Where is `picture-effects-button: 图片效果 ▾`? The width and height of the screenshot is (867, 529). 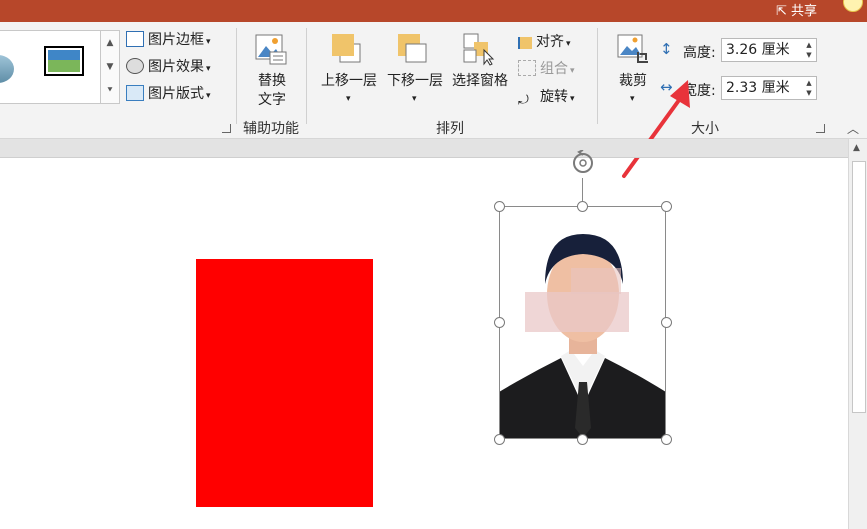
picture-effects-button: 图片效果 ▾ is located at coordinates (168, 67).